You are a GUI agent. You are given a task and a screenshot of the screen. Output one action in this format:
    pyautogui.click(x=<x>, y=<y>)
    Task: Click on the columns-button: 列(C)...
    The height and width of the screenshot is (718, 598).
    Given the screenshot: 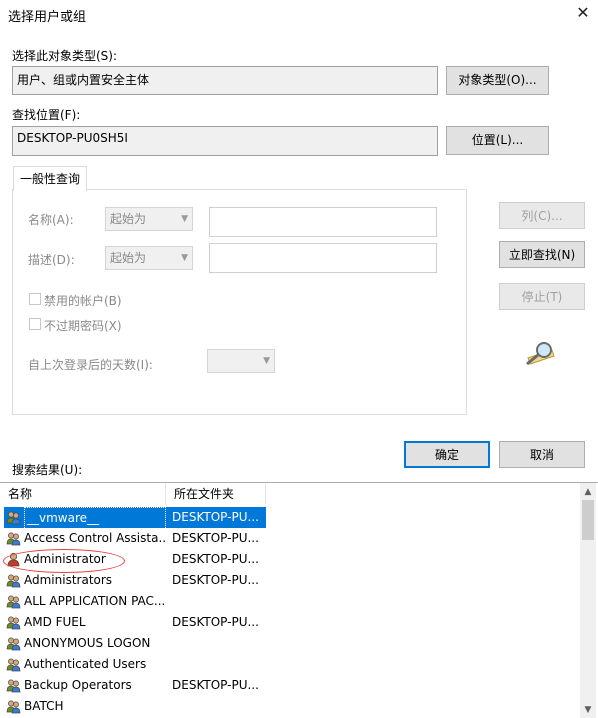 What is the action you would take?
    pyautogui.click(x=542, y=215)
    